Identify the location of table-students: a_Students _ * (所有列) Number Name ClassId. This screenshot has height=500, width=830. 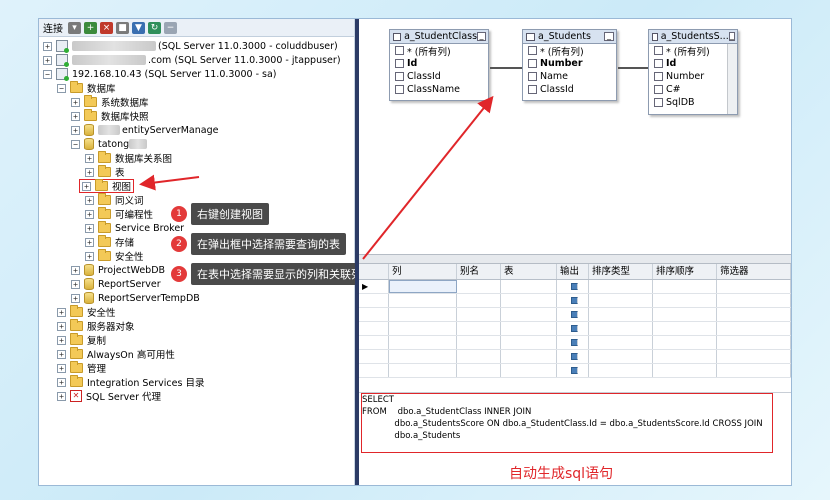
(569, 65).